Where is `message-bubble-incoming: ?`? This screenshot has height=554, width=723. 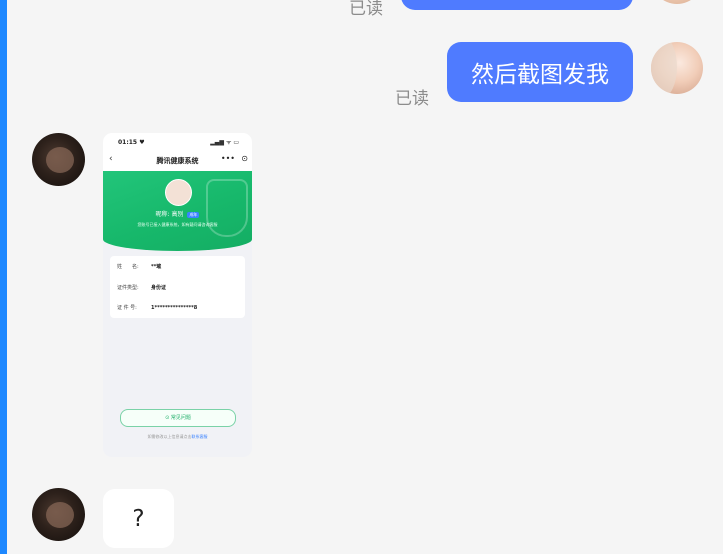
message-bubble-incoming: ? is located at coordinates (138, 518).